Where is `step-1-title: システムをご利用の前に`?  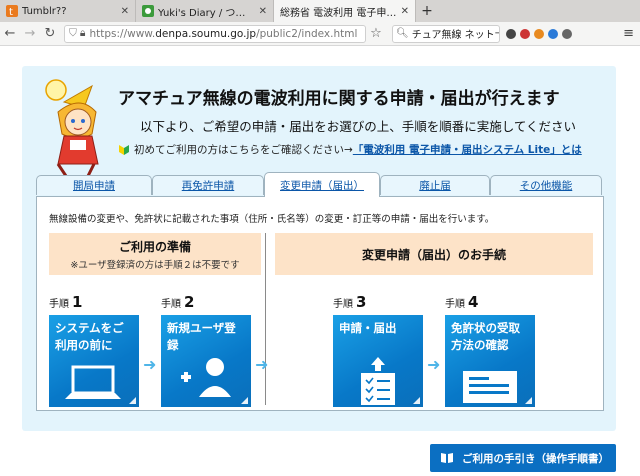 step-1-title: システムをご利用の前に is located at coordinates (89, 336).